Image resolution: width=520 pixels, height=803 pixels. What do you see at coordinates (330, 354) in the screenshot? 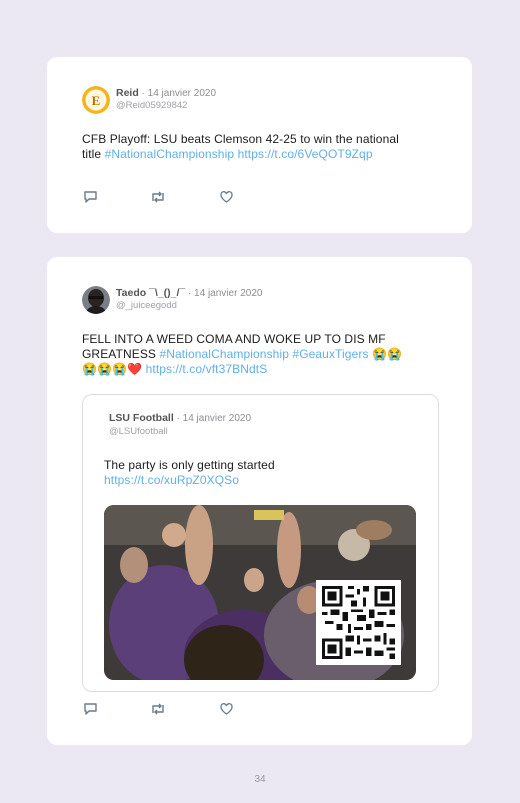
I see `hashtag-link: #GeauxTigers` at bounding box center [330, 354].